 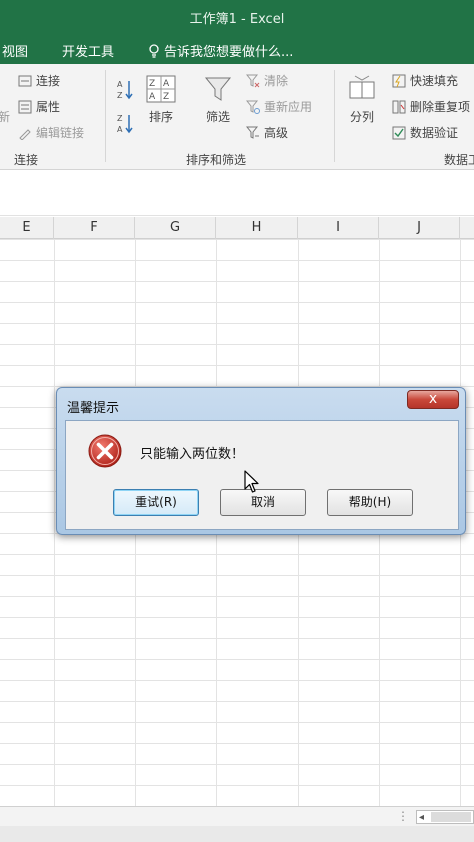 I want to click on advanced-filter-button: 高级, so click(x=267, y=132).